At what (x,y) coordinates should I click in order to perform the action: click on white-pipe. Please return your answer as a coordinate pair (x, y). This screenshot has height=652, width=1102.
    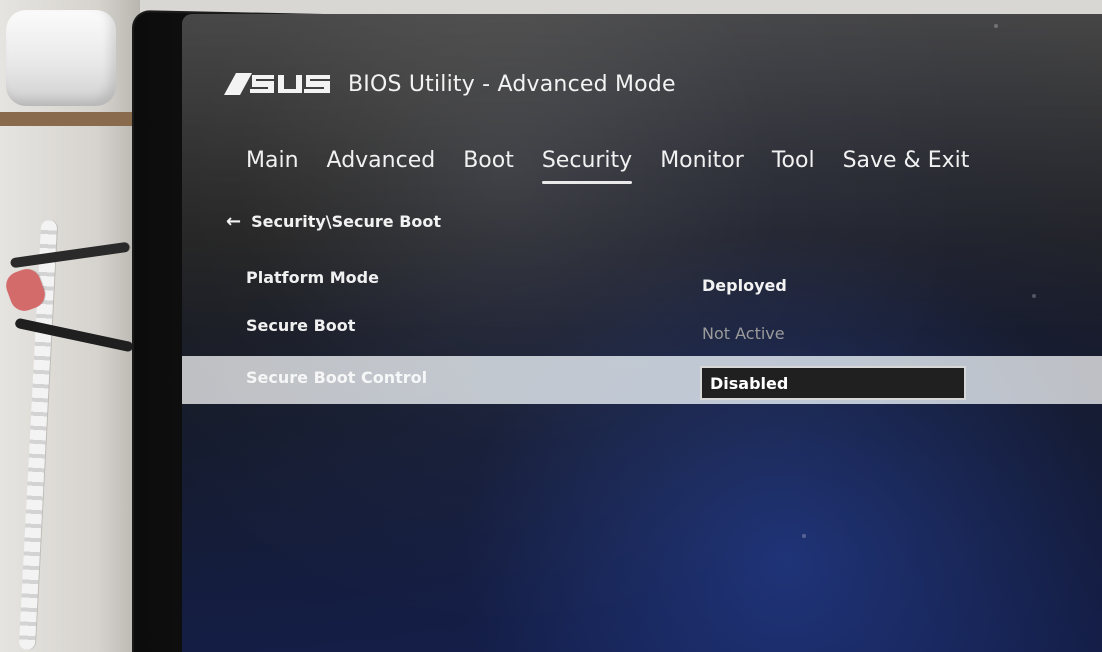
    Looking at the image, I should click on (61, 58).